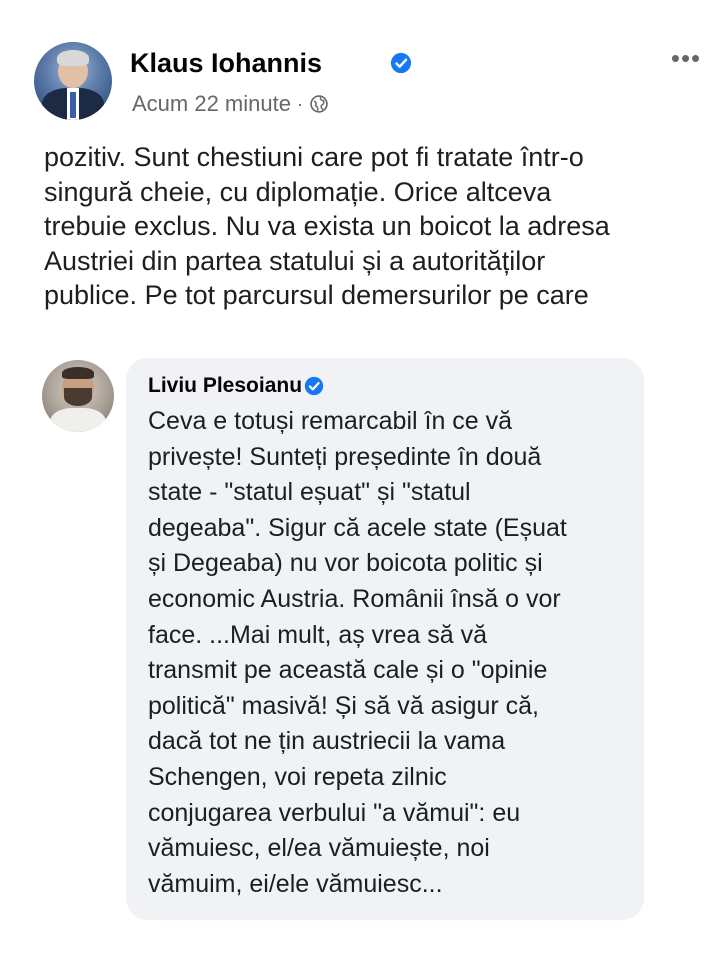 This screenshot has width=708, height=960. I want to click on post-time: Acum 22 minute, so click(211, 104).